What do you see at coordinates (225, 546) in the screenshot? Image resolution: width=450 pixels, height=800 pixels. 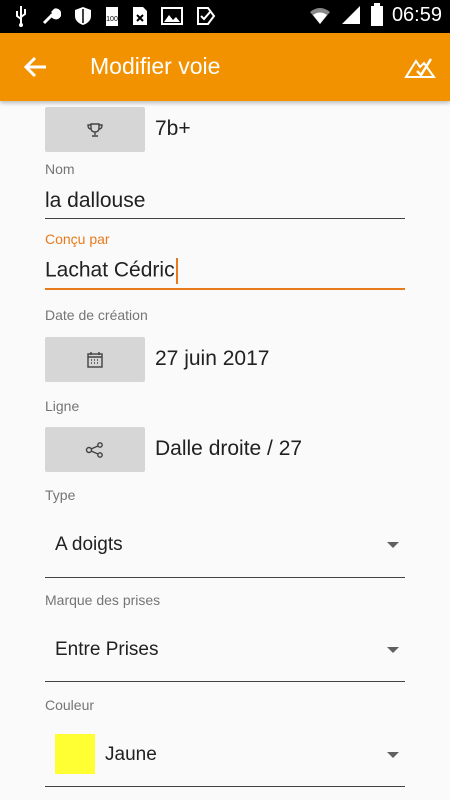 I see `type-dropdown: A doigts` at bounding box center [225, 546].